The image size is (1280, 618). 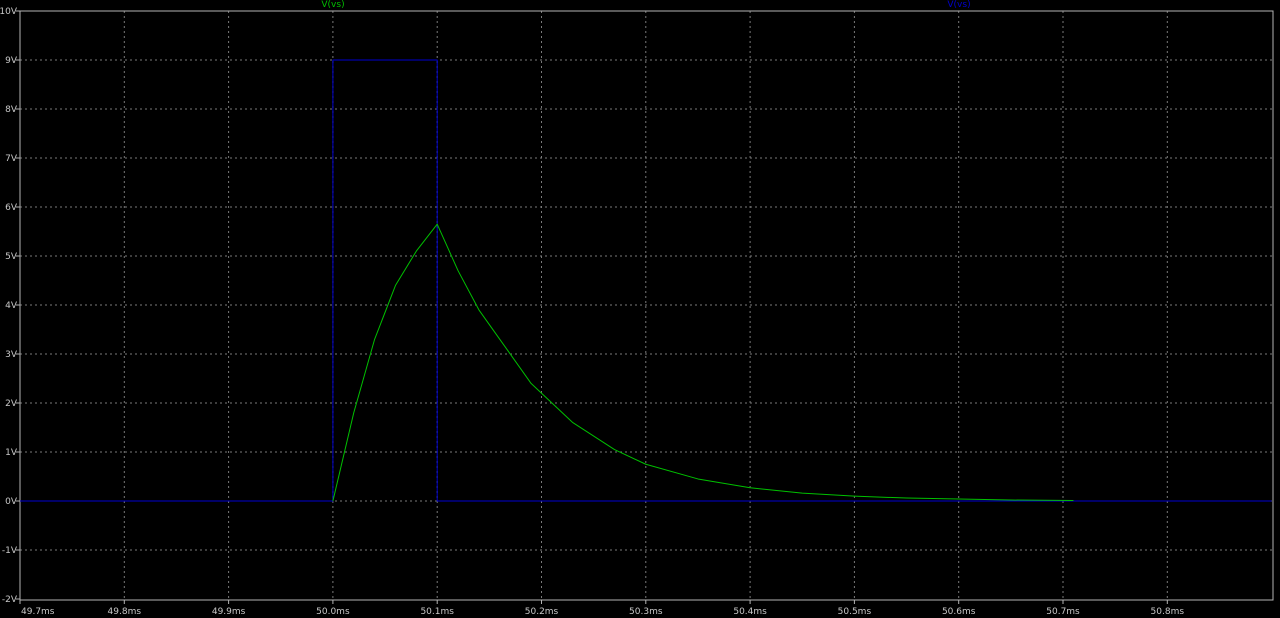 I want to click on x-tick-label: 50.8ms, so click(x=1168, y=612).